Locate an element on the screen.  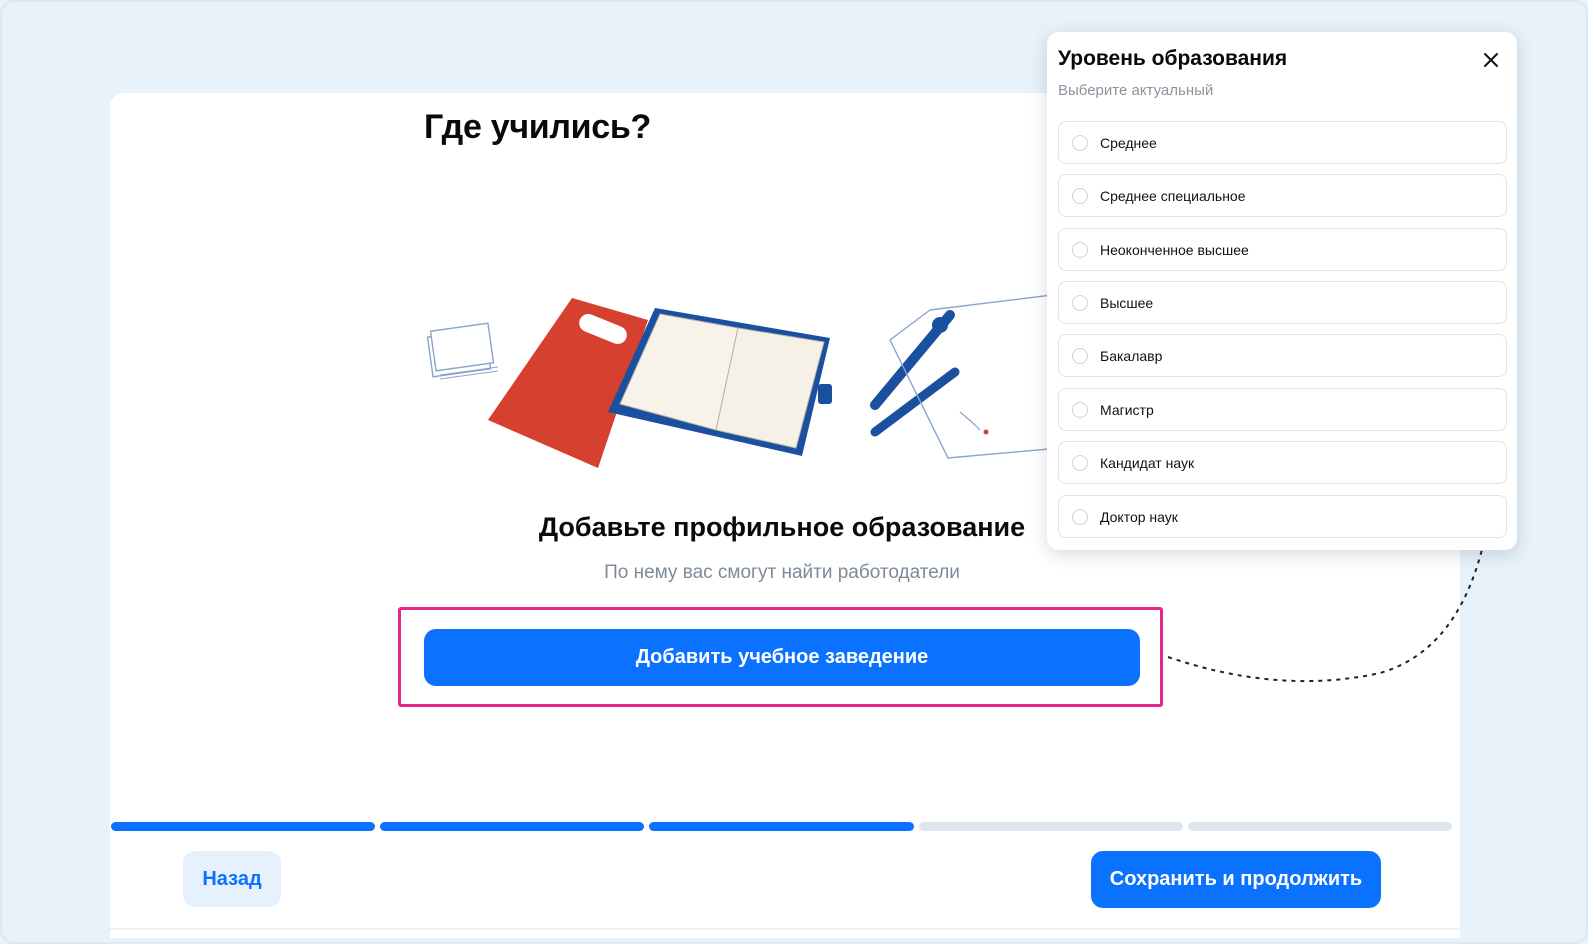
progress-bar is located at coordinates (782, 826).